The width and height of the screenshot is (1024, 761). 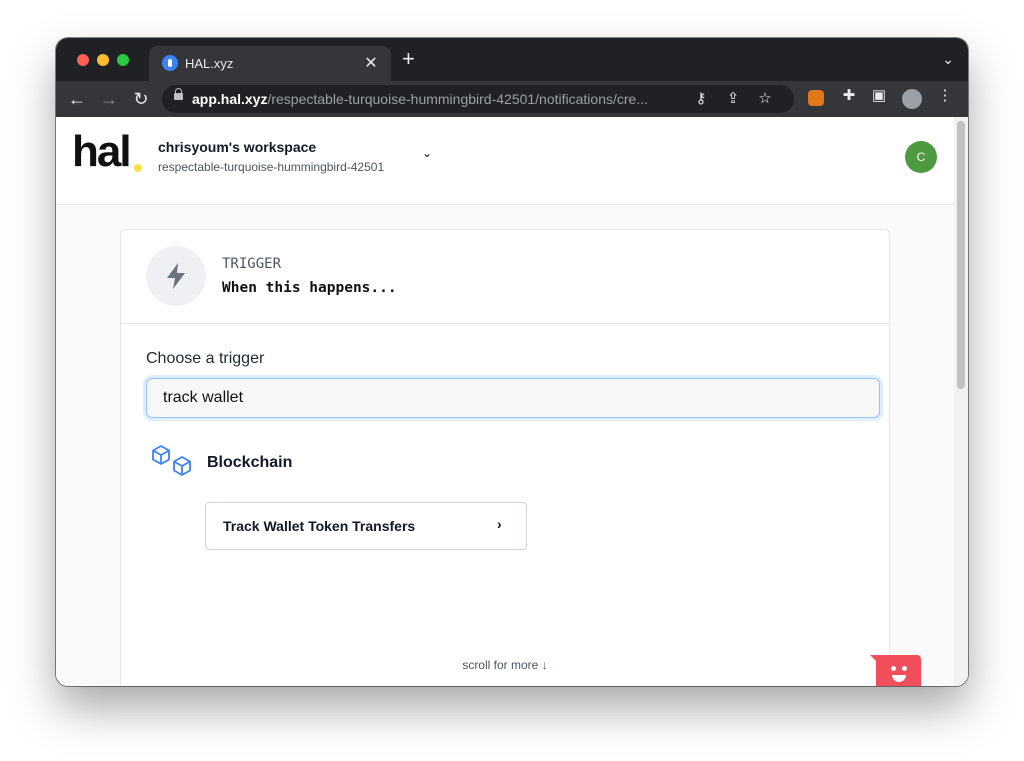 What do you see at coordinates (945, 96) in the screenshot?
I see `kebab-menu-icon: ⋮` at bounding box center [945, 96].